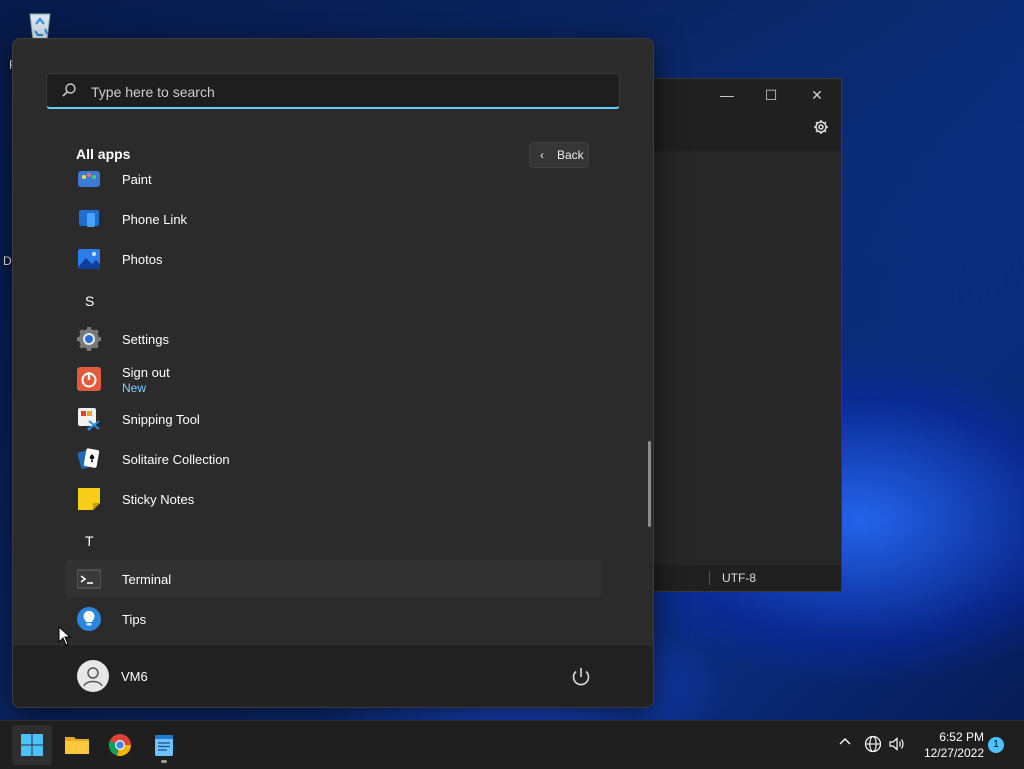 This screenshot has height=769, width=1024. I want to click on new-badge: New, so click(134, 388).